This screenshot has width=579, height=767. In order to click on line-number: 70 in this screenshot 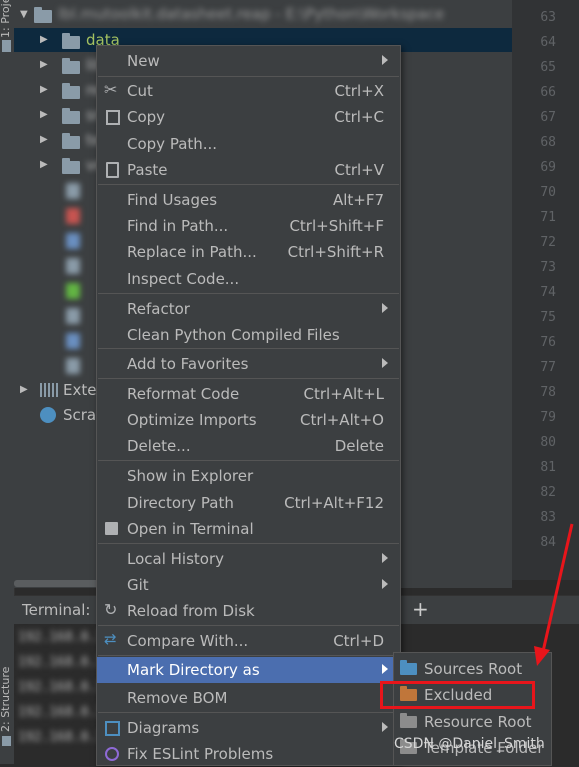, I will do `click(548, 192)`.